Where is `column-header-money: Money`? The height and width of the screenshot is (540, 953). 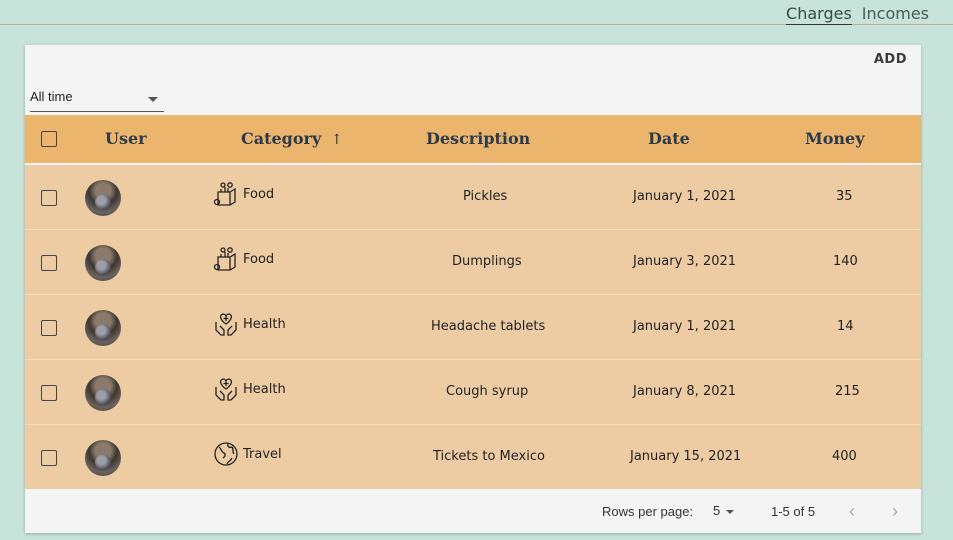
column-header-money: Money is located at coordinates (835, 139).